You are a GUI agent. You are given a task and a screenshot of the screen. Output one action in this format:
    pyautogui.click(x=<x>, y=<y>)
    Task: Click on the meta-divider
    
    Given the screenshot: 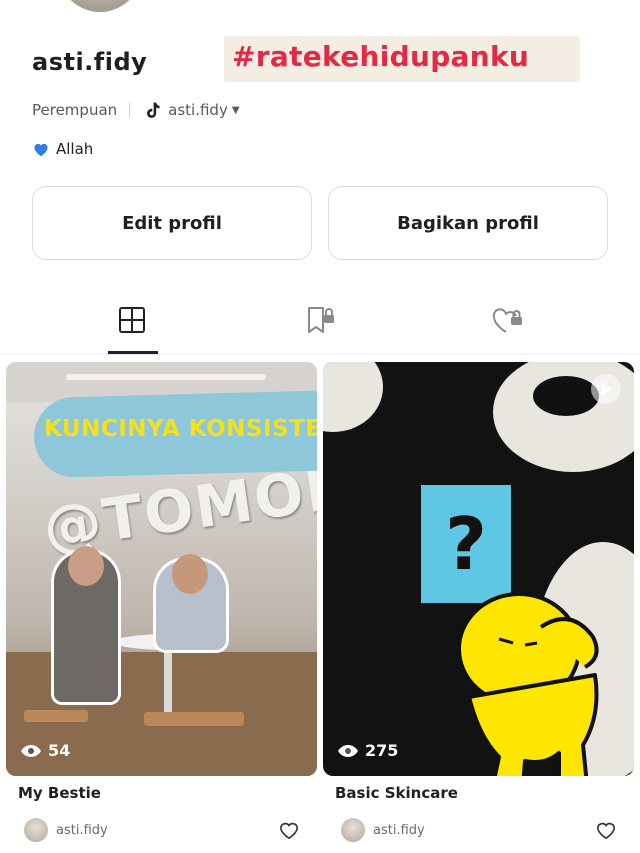 What is the action you would take?
    pyautogui.click(x=130, y=110)
    